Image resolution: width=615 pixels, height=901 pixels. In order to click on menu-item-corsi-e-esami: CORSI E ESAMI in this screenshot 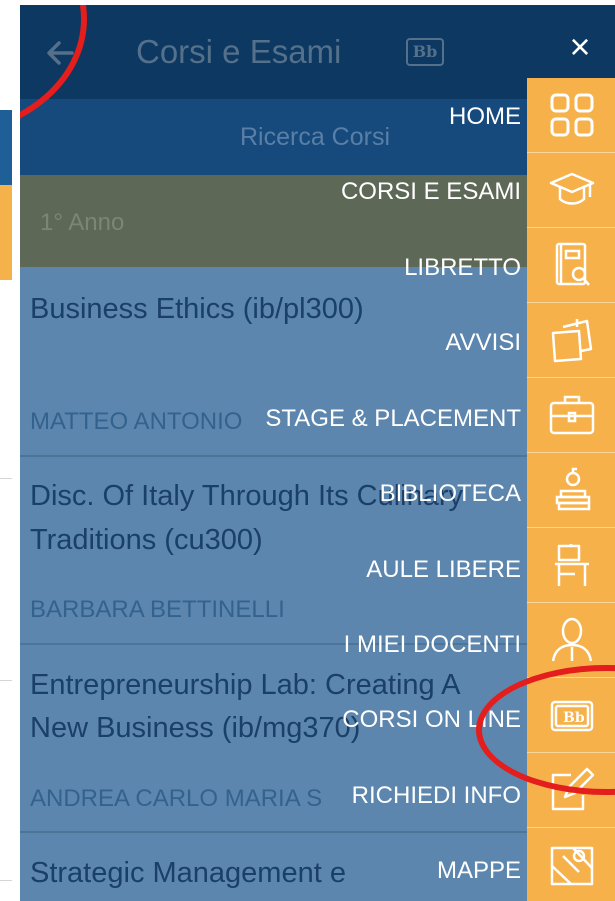, I will do `click(431, 192)`.